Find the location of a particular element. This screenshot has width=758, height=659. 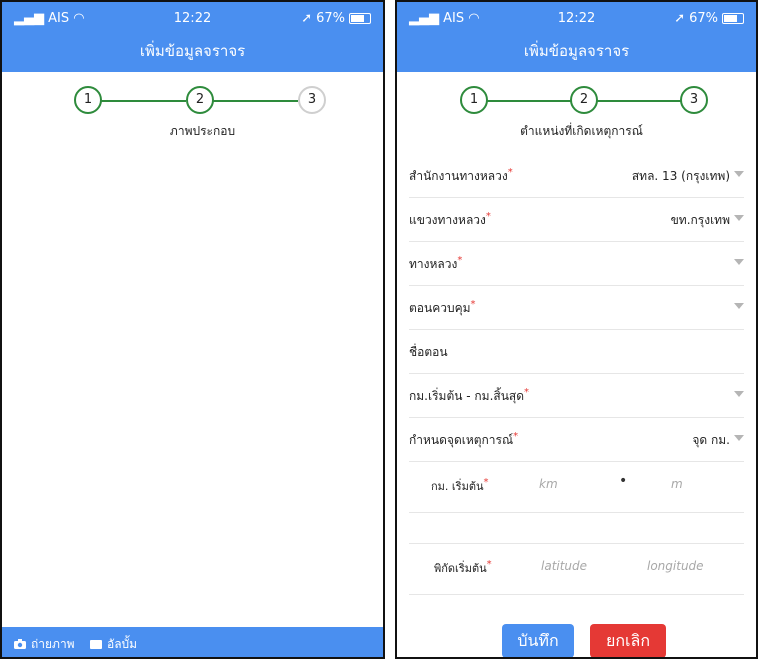

cancel-button: ยกเลิก is located at coordinates (628, 640).